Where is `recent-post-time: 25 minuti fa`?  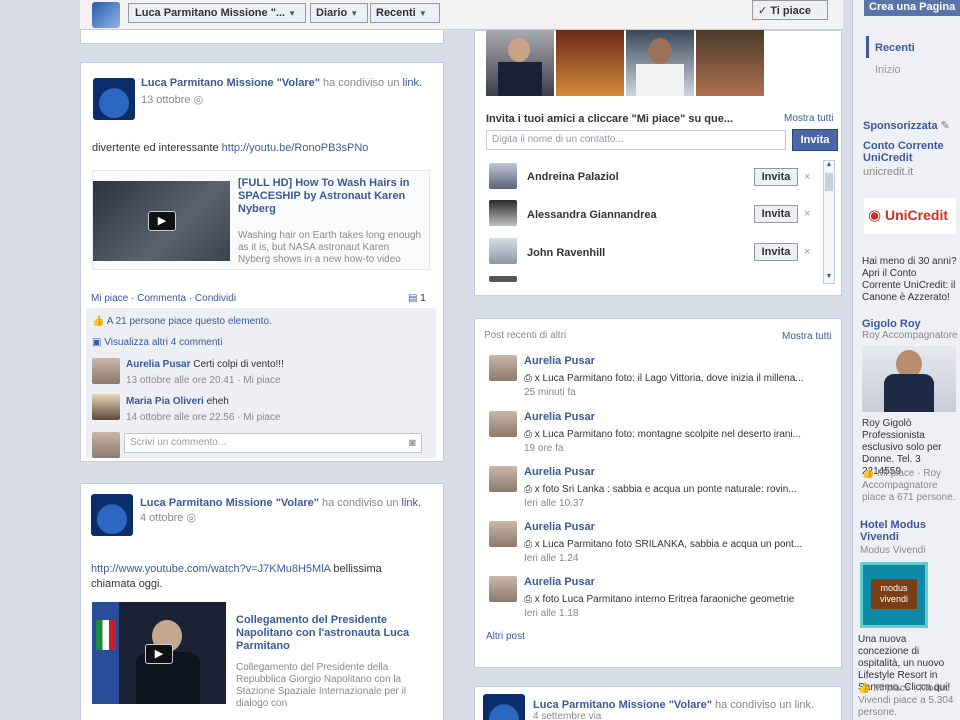
recent-post-time: 25 minuti fa is located at coordinates (550, 392).